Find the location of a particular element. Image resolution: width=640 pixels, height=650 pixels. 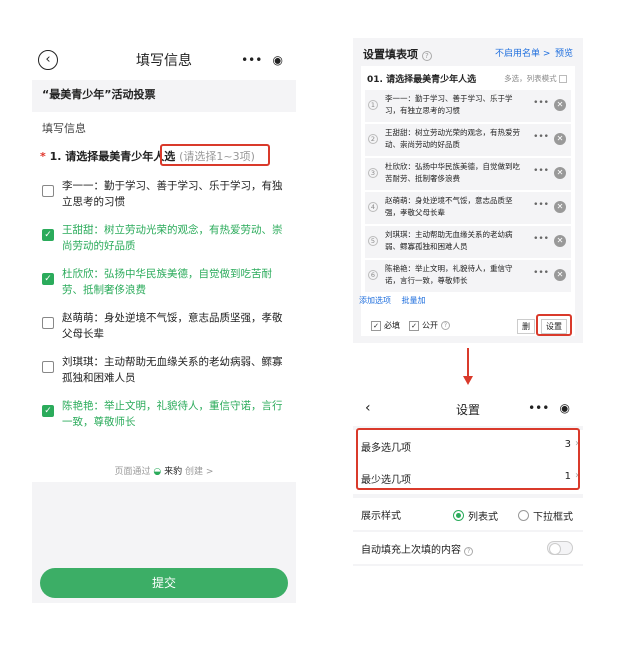

public-toggle: ✓ 公开 ? is located at coordinates (429, 325).